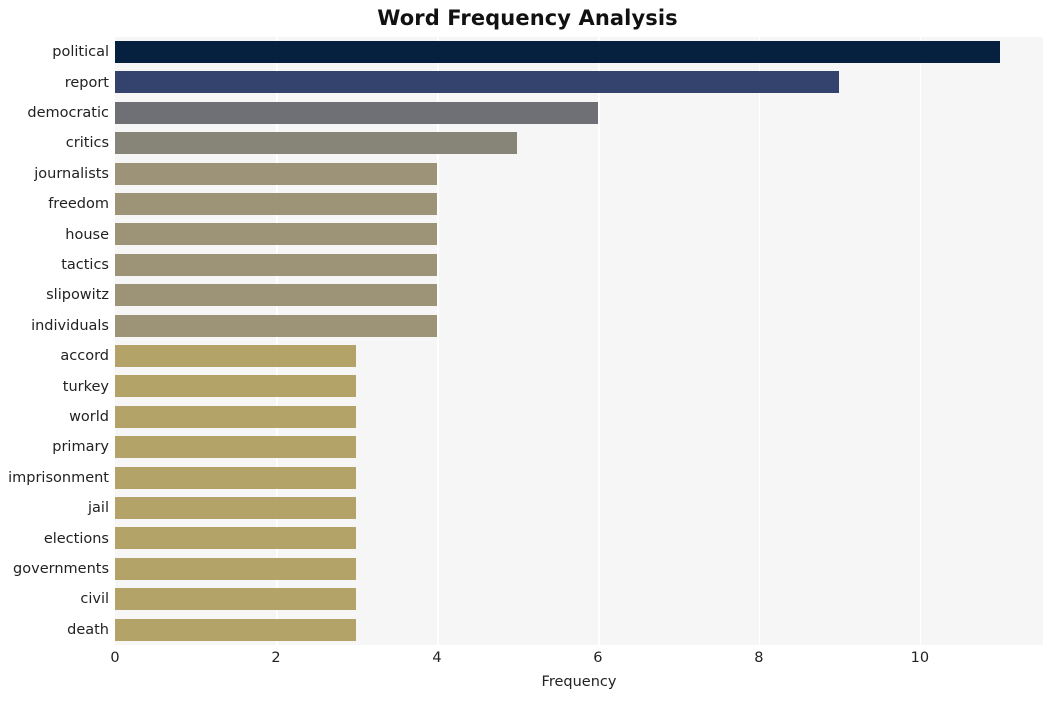  Describe the element at coordinates (236, 386) in the screenshot. I see `bar-turkey` at that location.